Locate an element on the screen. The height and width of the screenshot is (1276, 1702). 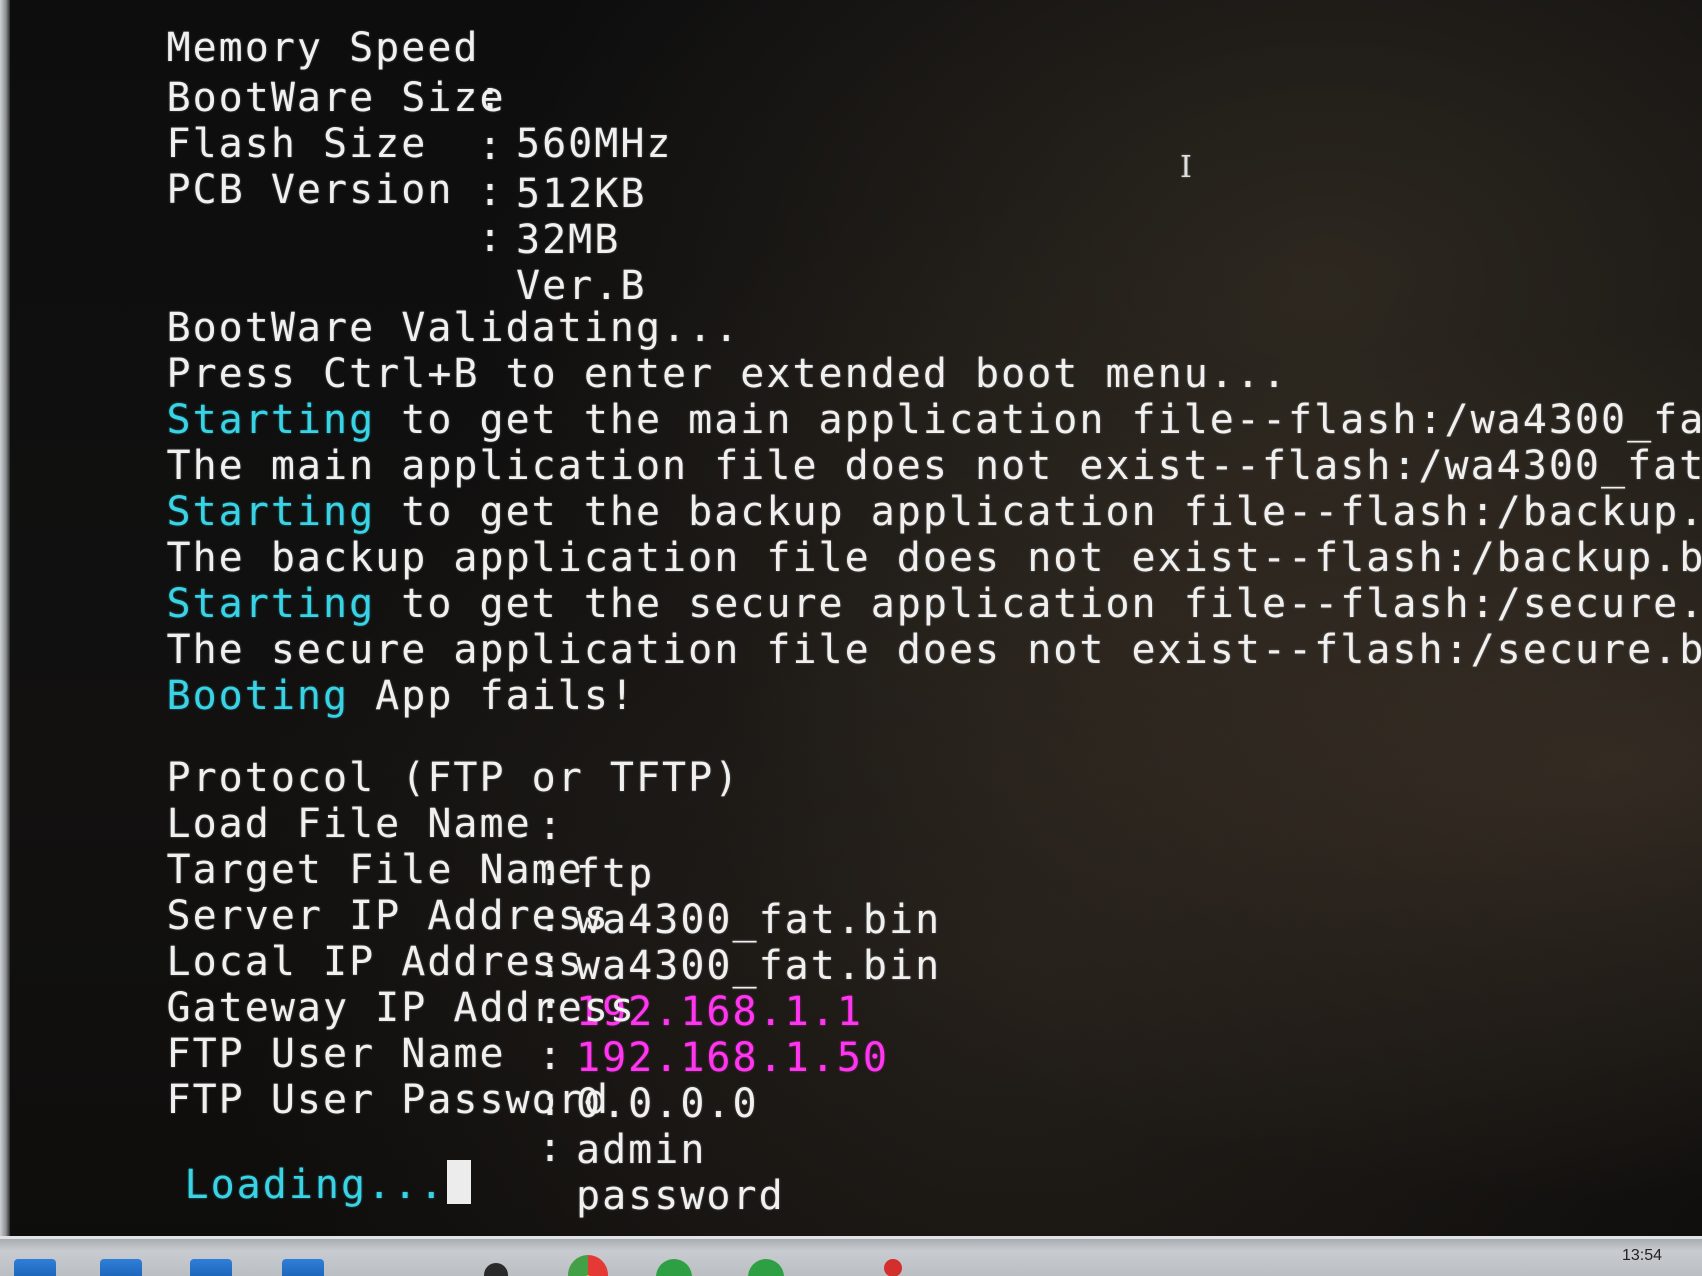
config-row-local-ip: Local IP Address : 192.168.1.50 is located at coordinates (448, 985).